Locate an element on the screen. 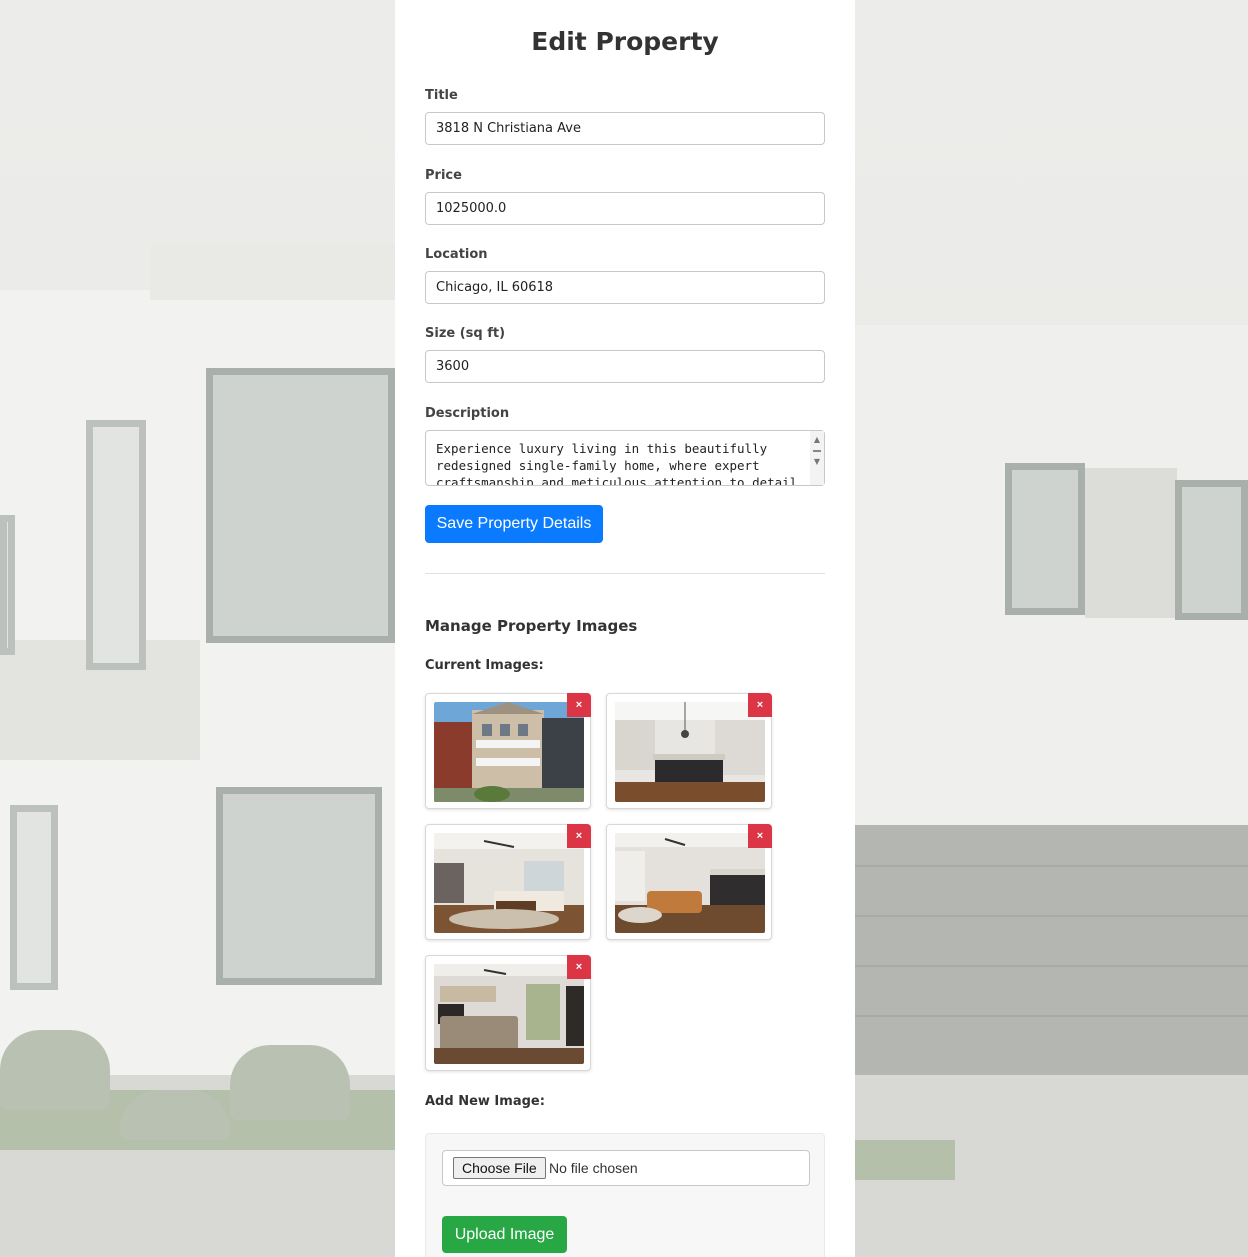 Image resolution: width=1248 pixels, height=1257 pixels. title-field-group: Title is located at coordinates (625, 116).